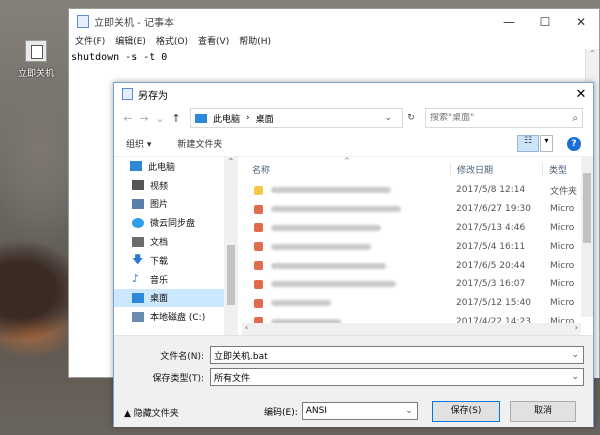  Describe the element at coordinates (496, 169) in the screenshot. I see `column-date: 修改日期` at that location.